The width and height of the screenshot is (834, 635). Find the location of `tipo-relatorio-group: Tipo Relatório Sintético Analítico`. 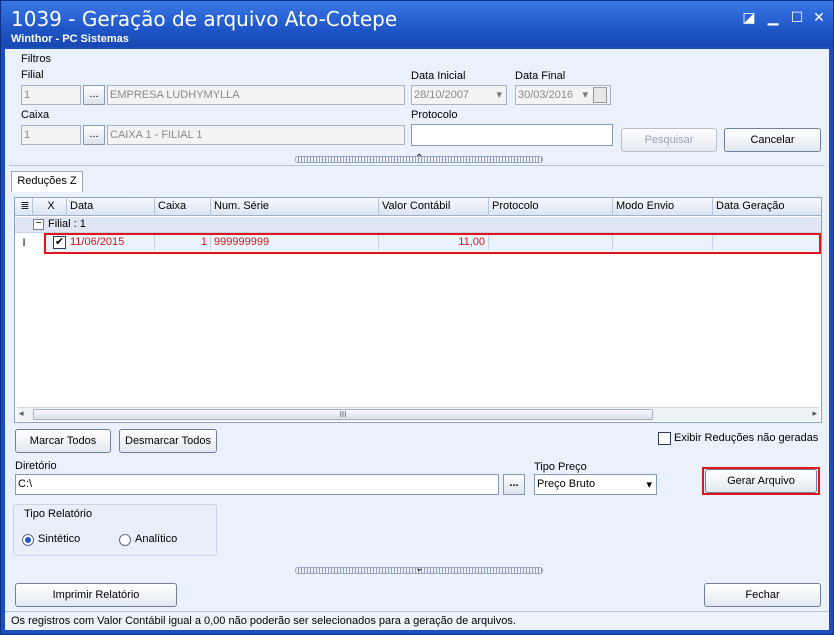

tipo-relatorio-group: Tipo Relatório Sintético Analítico is located at coordinates (115, 530).